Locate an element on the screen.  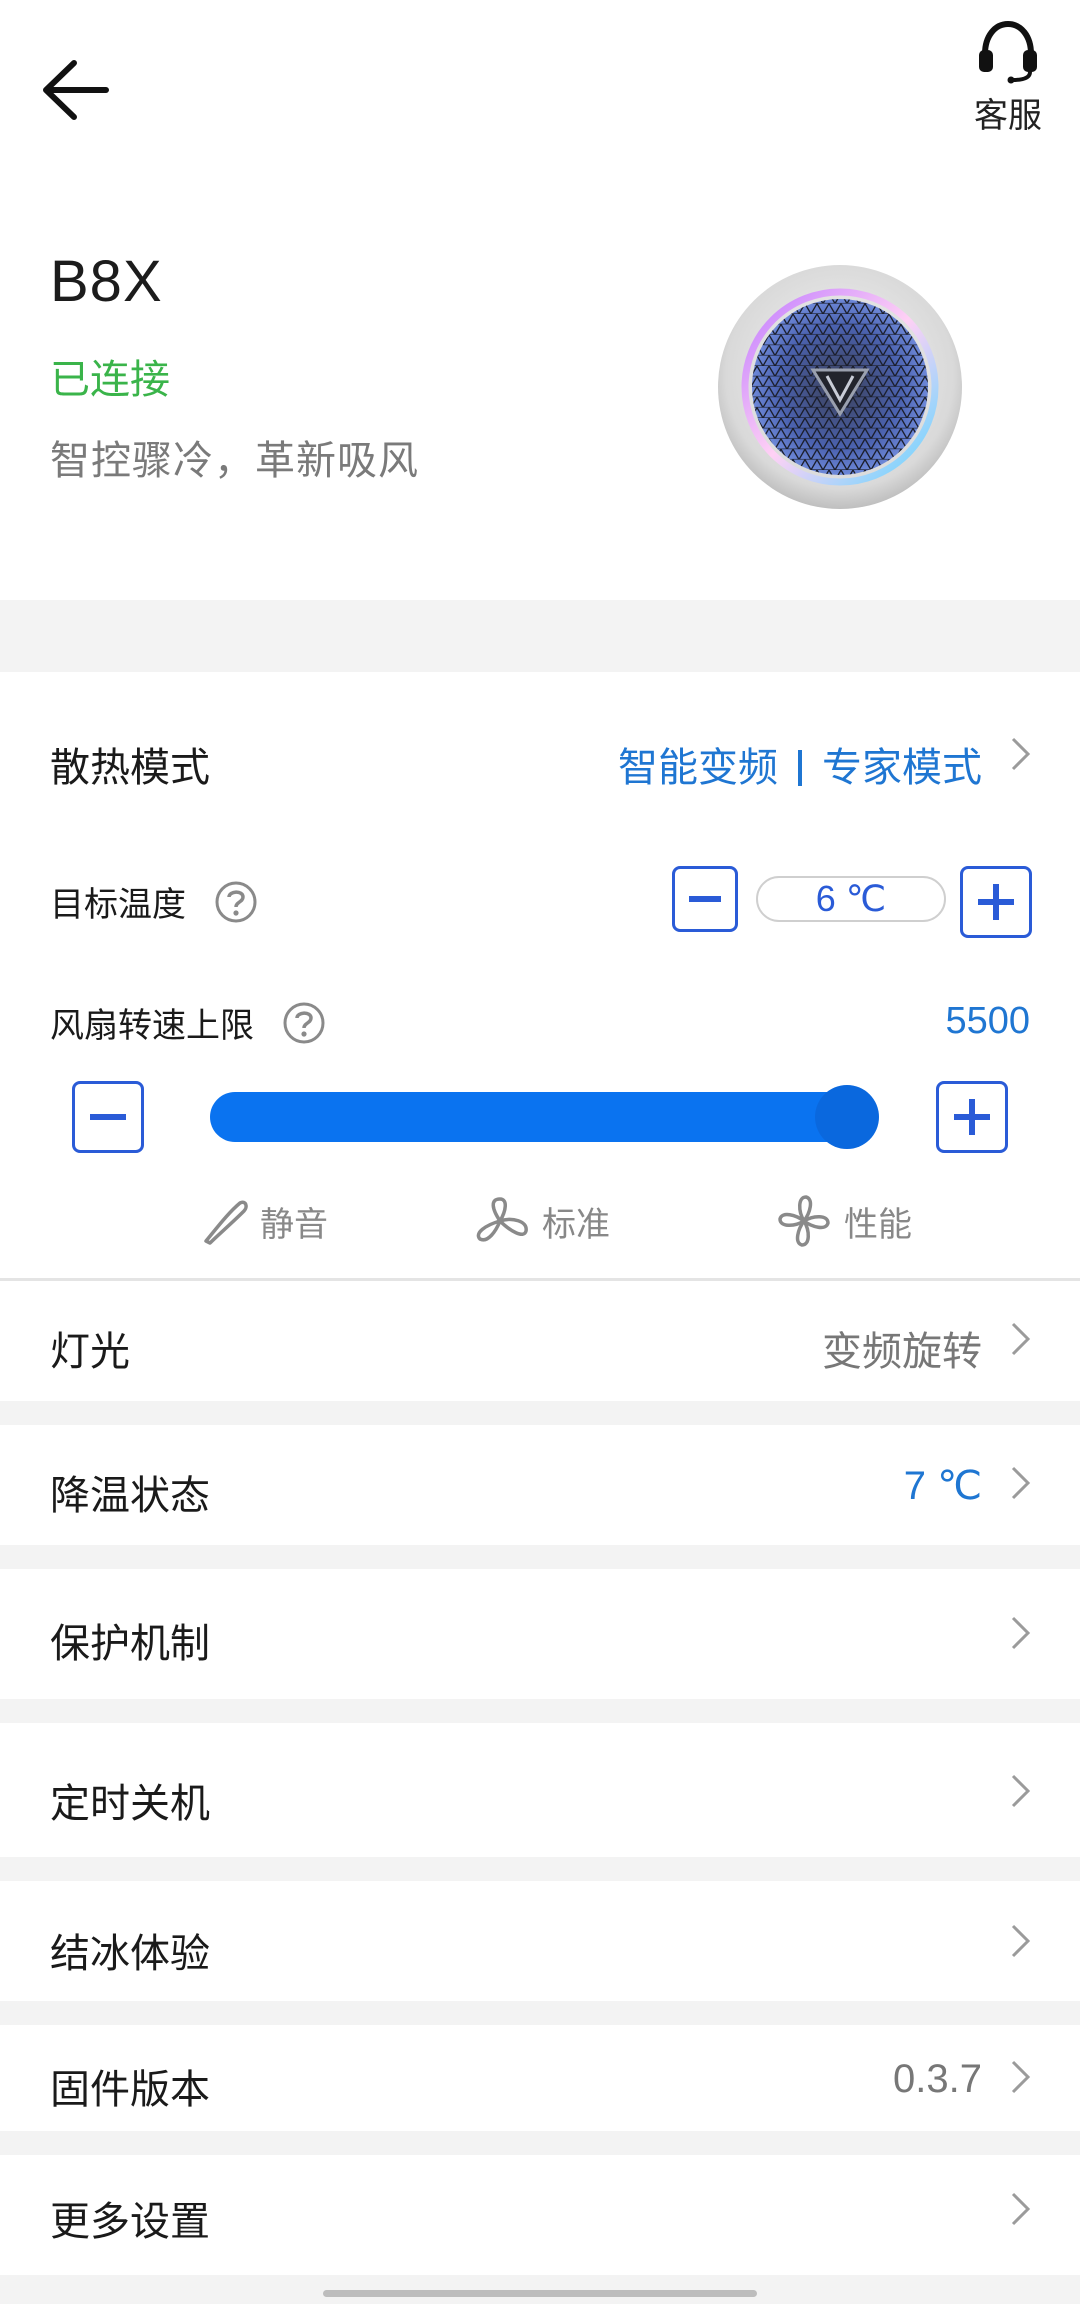
fan-speed-slider-track is located at coordinates (542, 1117).